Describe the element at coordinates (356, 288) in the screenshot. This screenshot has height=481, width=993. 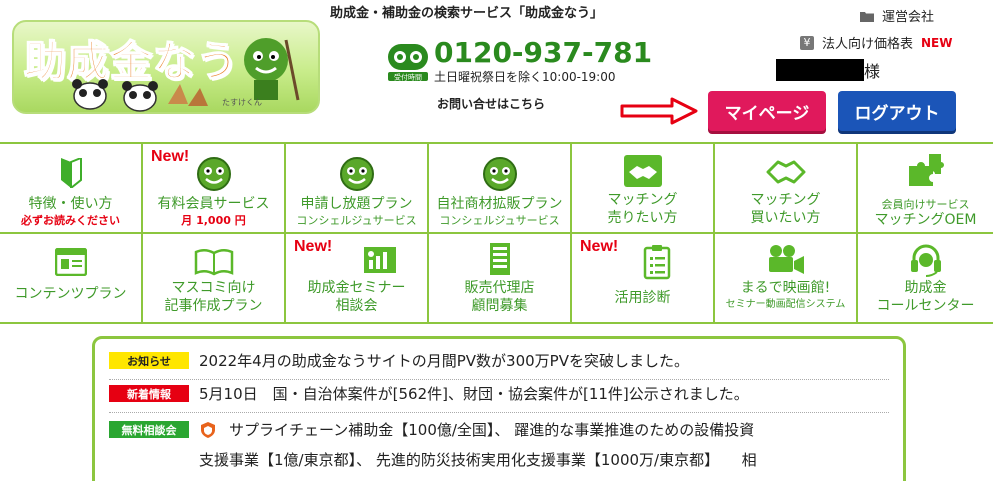
I see `nav-label: 助成金セミナー` at that location.